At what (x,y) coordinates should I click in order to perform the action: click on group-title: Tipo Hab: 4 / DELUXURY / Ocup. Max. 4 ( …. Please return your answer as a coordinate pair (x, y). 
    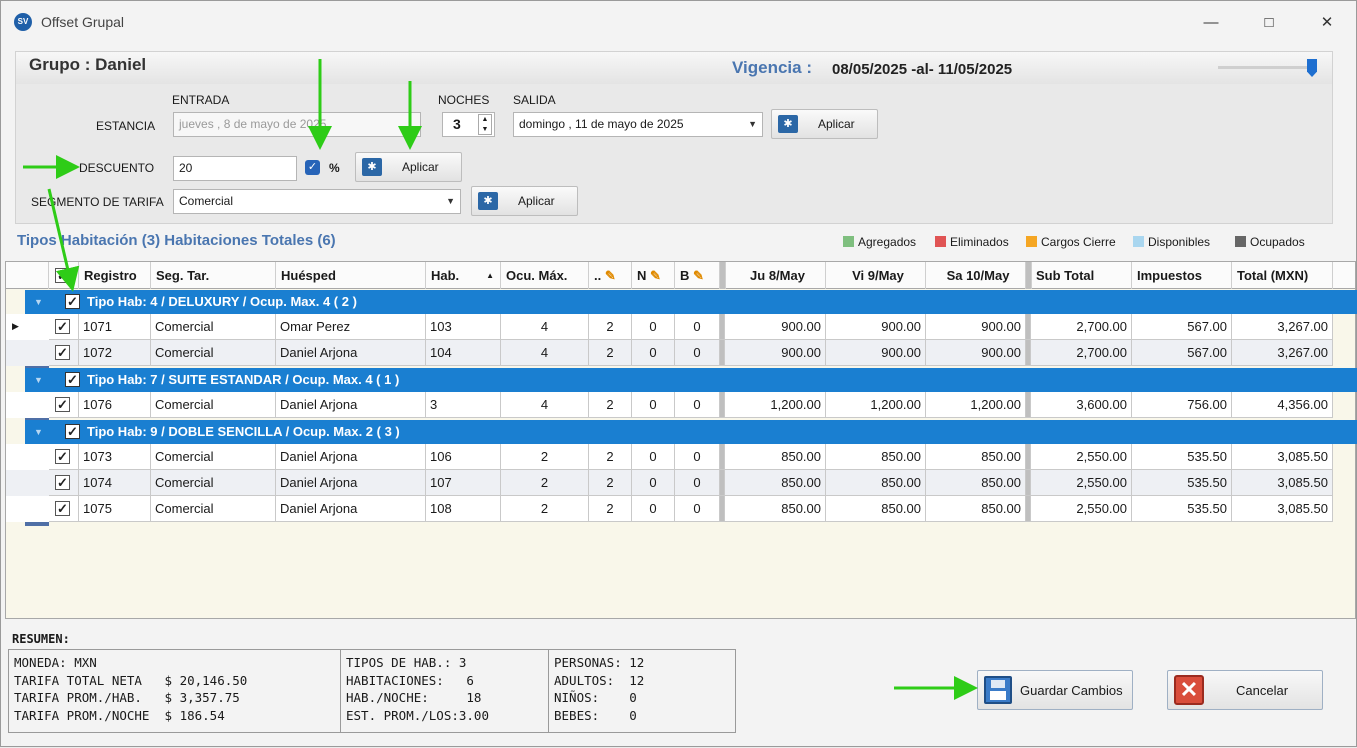
    Looking at the image, I should click on (222, 301).